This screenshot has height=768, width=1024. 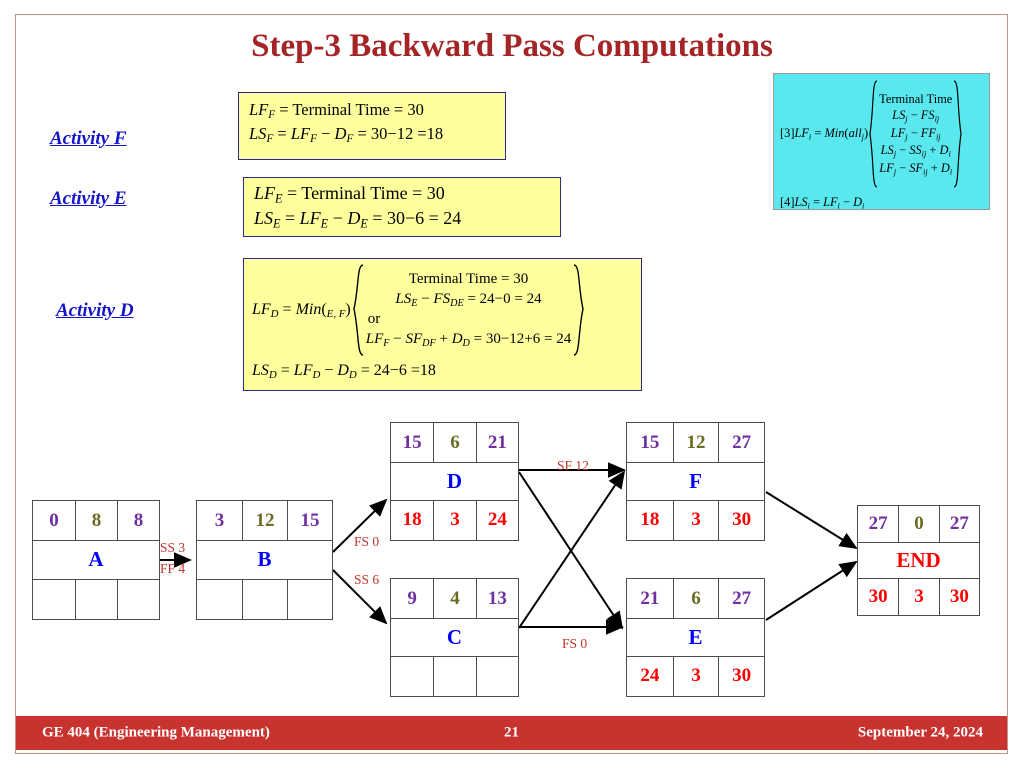 I want to click on formula-d-lhs: LFD = Min(E, F), so click(x=301, y=310).